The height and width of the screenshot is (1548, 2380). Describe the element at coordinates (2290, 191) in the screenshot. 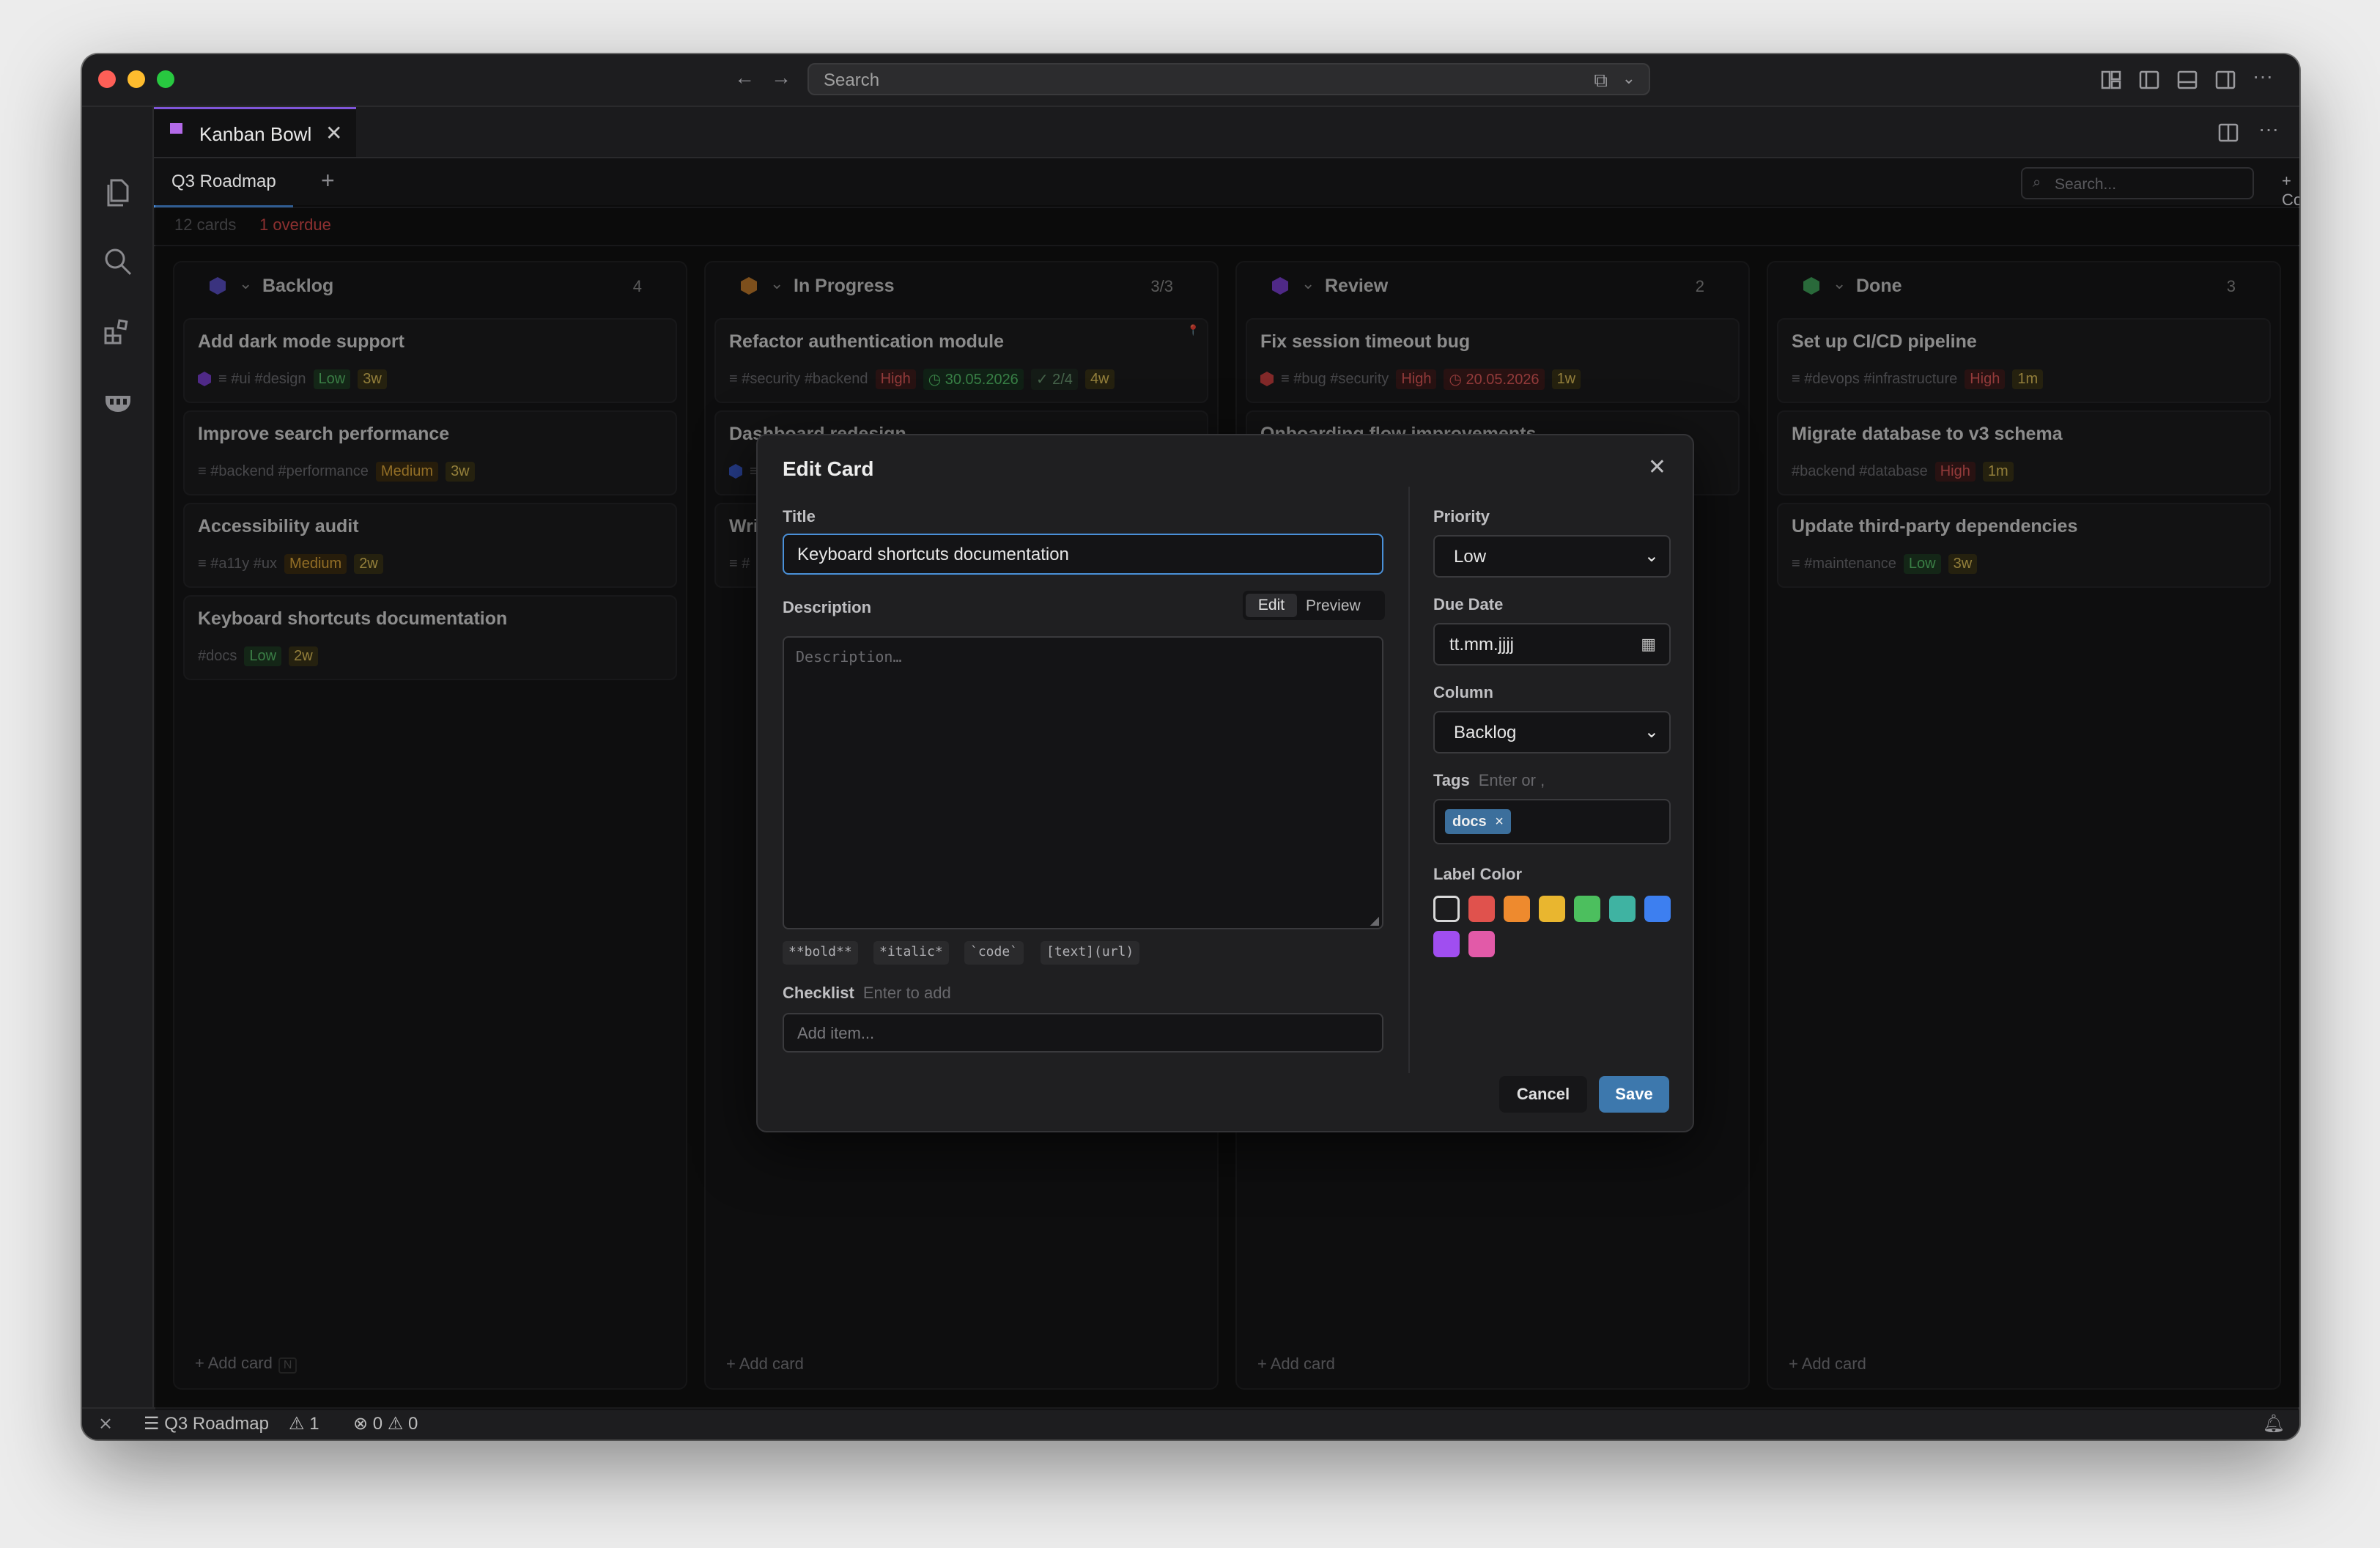

I see `add-column-button: + Column` at that location.